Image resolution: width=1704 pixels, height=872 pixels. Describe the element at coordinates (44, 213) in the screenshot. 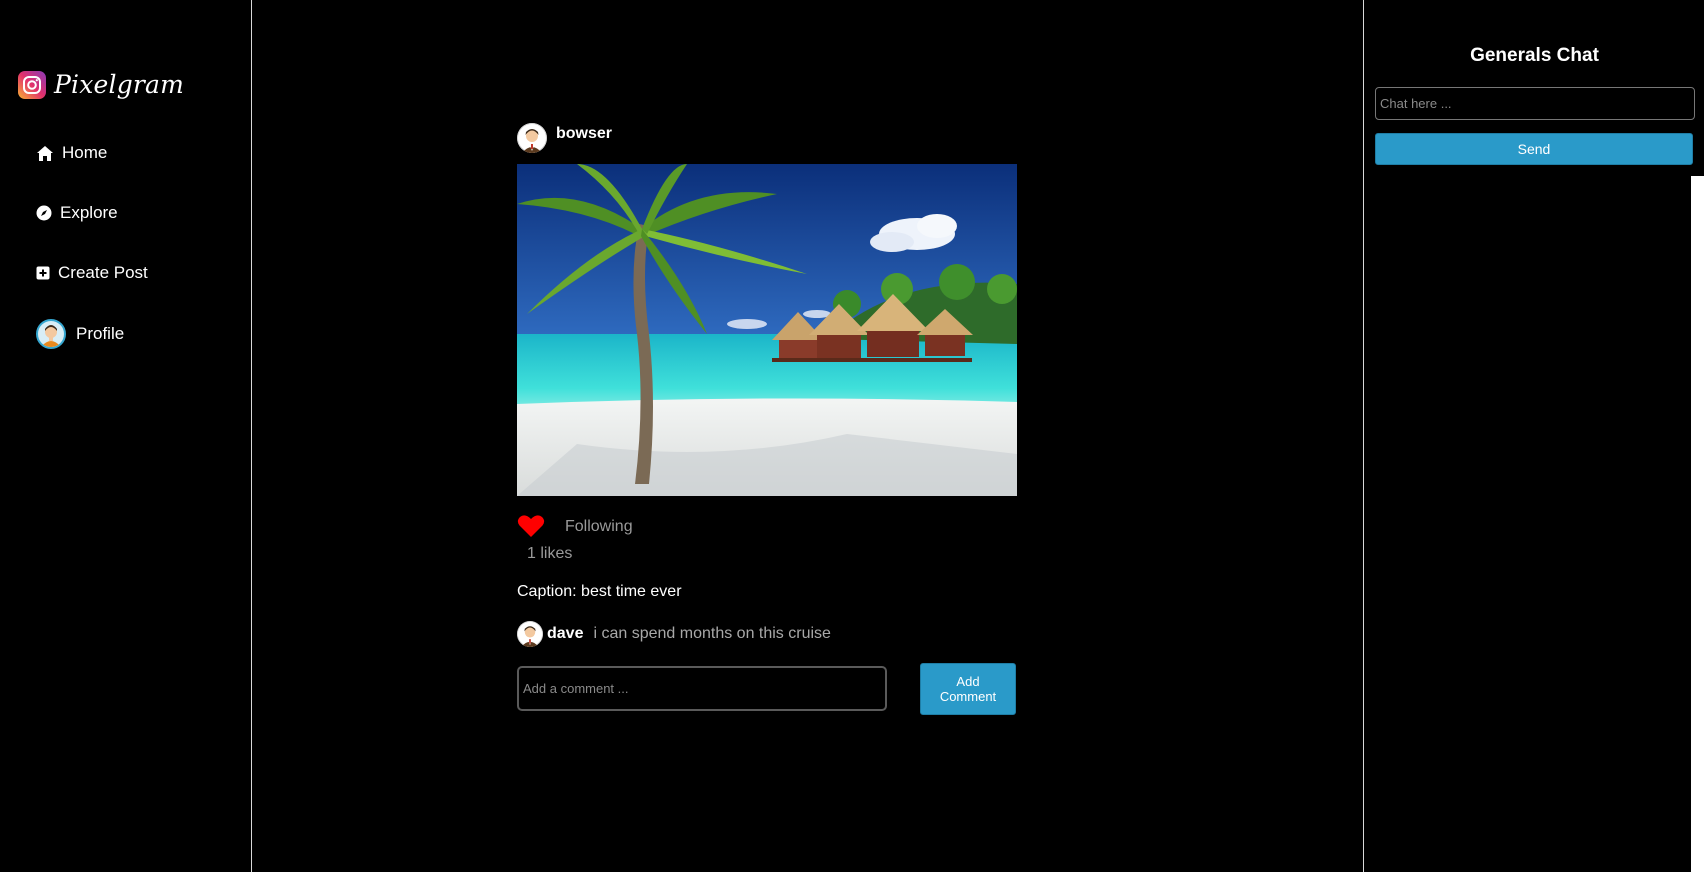

I see `compass-icon` at that location.